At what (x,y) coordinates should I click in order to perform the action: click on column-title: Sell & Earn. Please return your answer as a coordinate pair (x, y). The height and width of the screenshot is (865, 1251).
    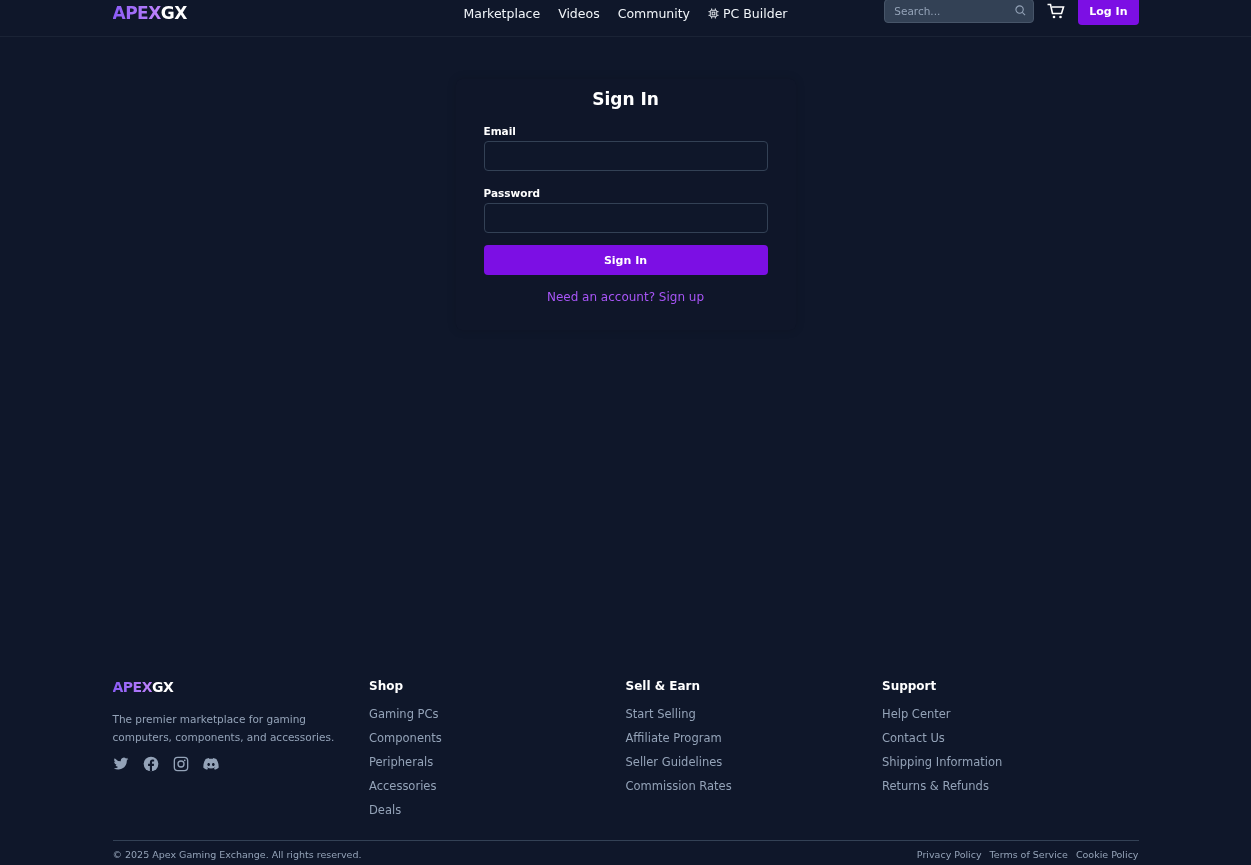
    Looking at the image, I should click on (663, 686).